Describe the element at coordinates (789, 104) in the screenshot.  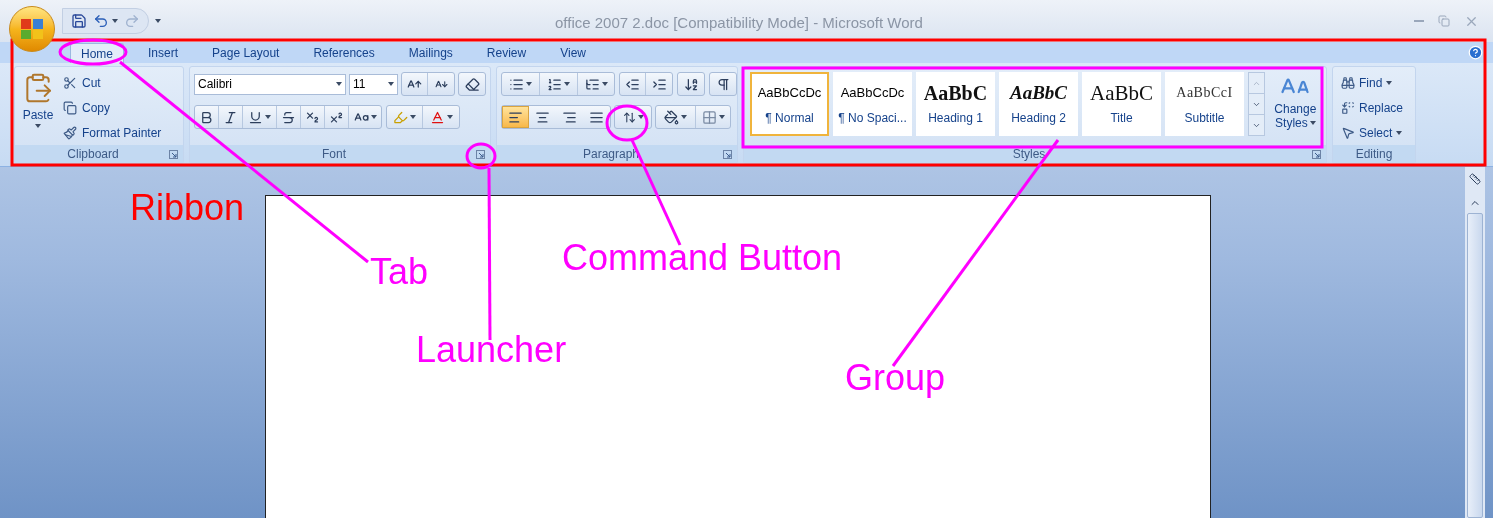
I see `style-gallery-item: AaBbCcDc ¶ Normal` at that location.